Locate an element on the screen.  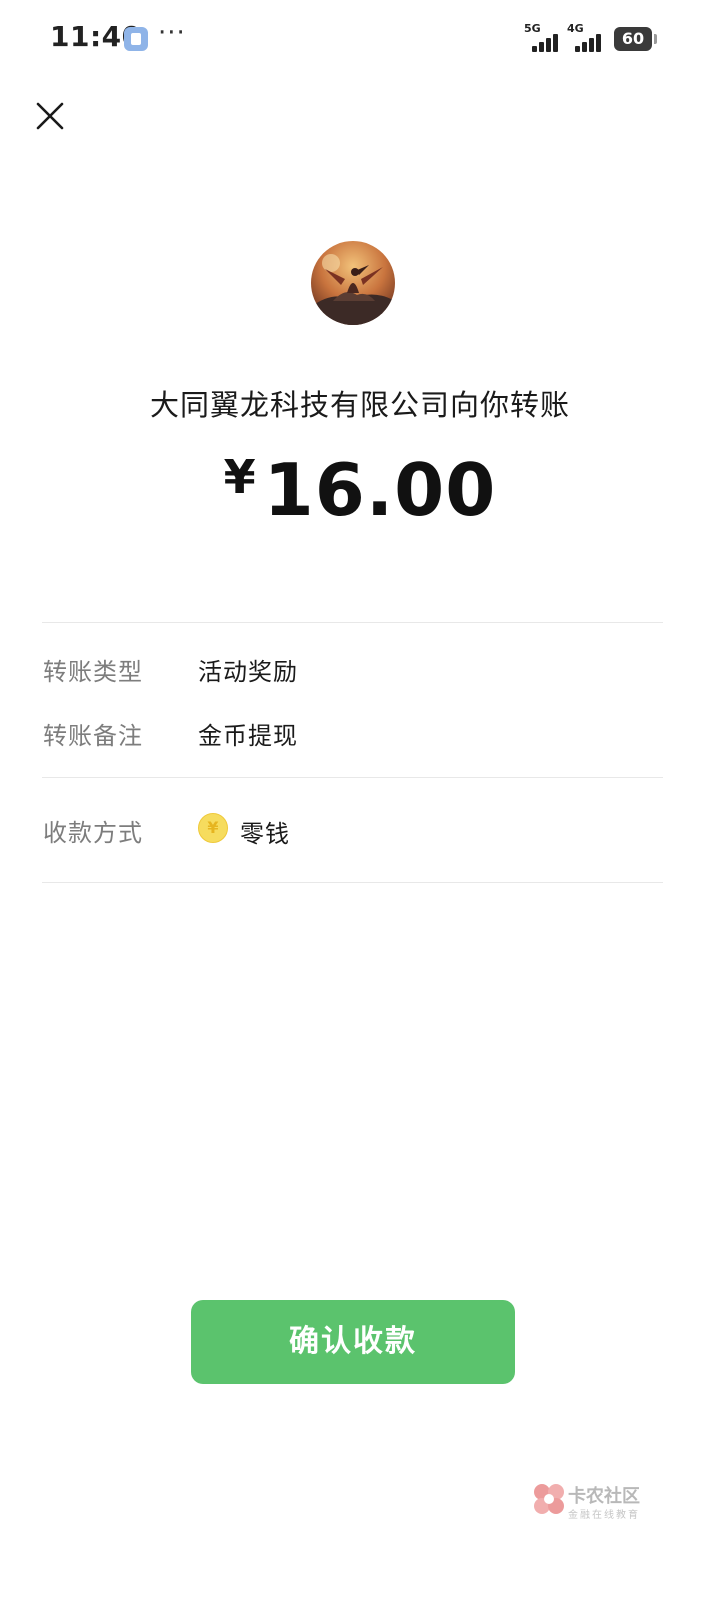
avatar-dragon-image is located at coordinates (353, 283).